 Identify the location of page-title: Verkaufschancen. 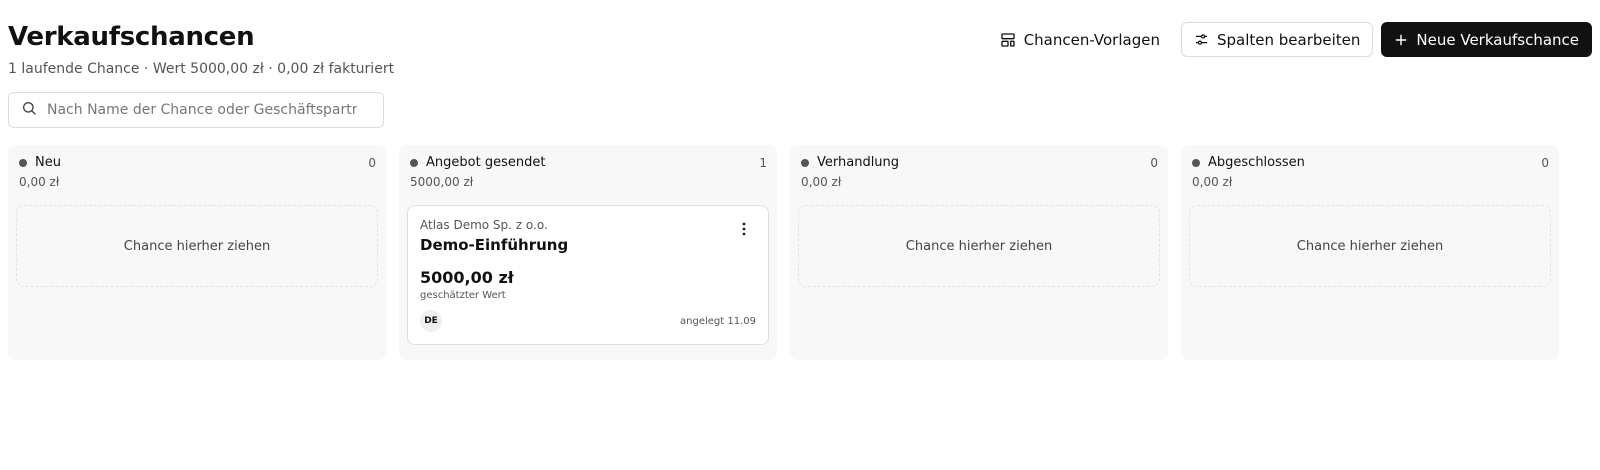
(131, 37).